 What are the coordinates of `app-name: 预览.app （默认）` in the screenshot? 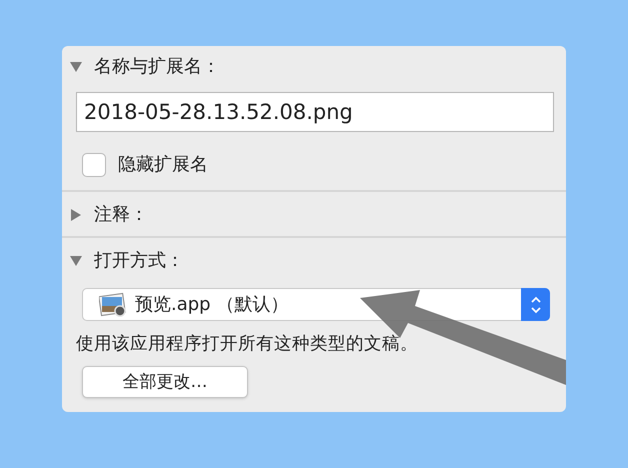 It's located at (212, 305).